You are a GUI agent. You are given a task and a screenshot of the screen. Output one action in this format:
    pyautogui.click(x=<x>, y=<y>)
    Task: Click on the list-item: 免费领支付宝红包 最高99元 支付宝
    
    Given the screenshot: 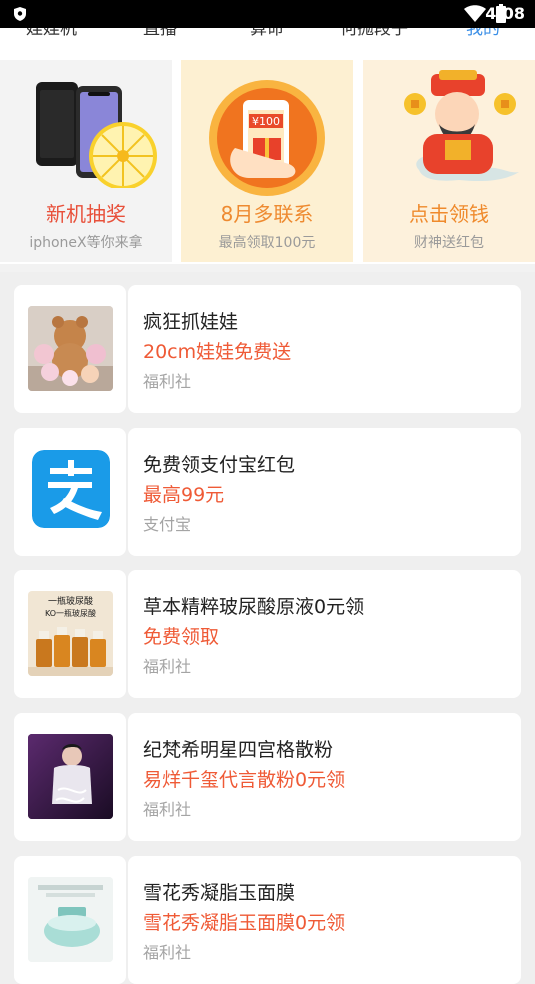 What is the action you would take?
    pyautogui.click(x=267, y=492)
    